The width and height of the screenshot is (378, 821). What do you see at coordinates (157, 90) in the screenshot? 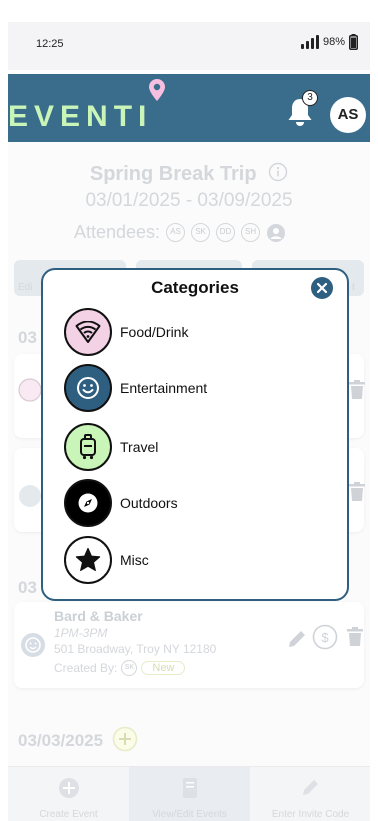
I see `location-pin-icon` at bounding box center [157, 90].